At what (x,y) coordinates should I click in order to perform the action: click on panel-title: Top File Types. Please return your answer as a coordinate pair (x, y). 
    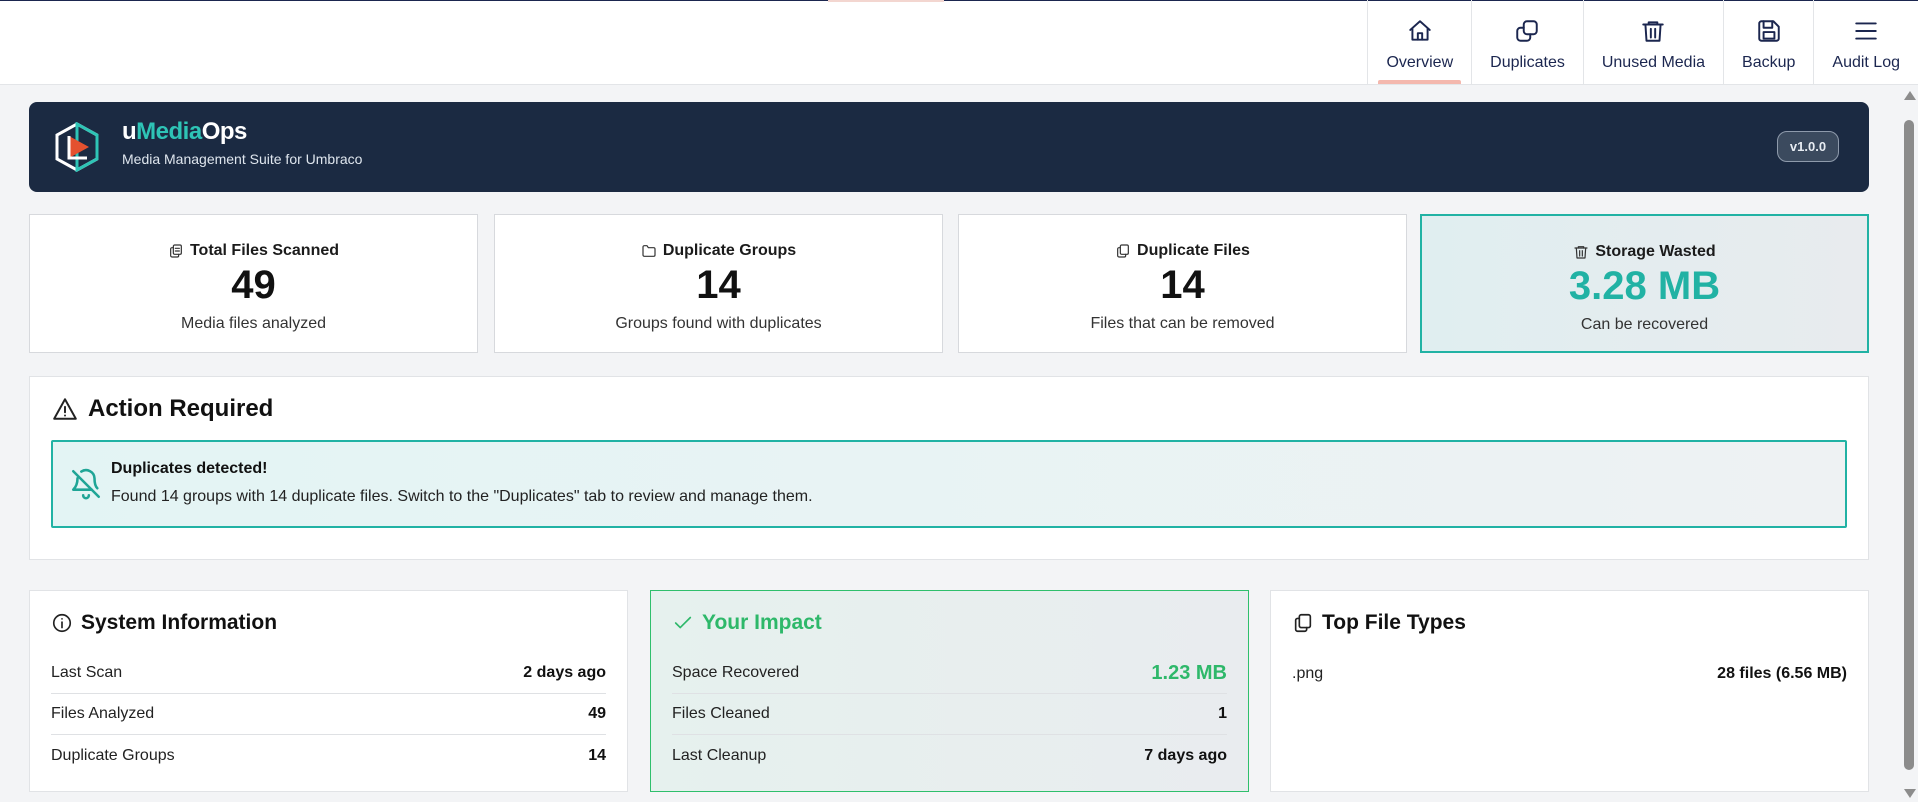
    Looking at the image, I should click on (1379, 623).